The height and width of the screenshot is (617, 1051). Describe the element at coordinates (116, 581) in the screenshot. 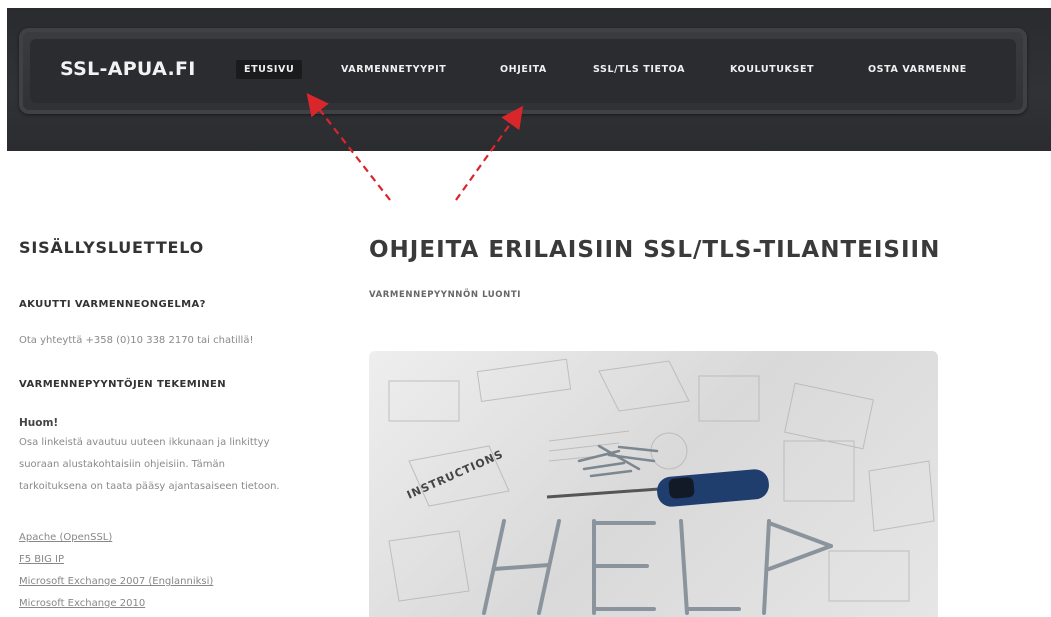

I see `link-exchange-2007: Microsoft Exchange 2007 (Englanniksi)` at that location.